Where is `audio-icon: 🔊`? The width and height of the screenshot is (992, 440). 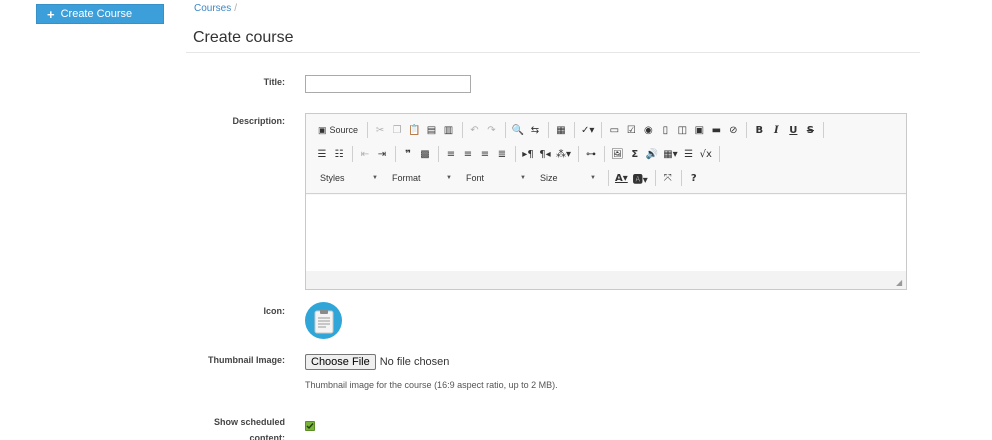 audio-icon: 🔊 is located at coordinates (652, 154).